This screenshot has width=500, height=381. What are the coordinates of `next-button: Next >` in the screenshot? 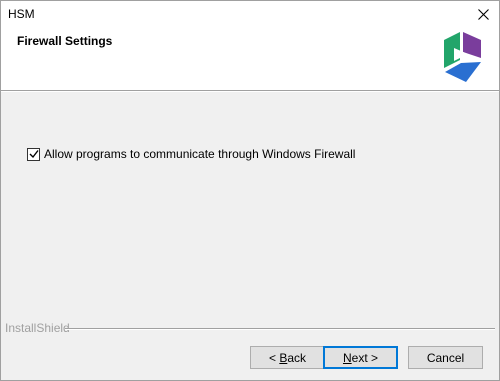 It's located at (360, 357).